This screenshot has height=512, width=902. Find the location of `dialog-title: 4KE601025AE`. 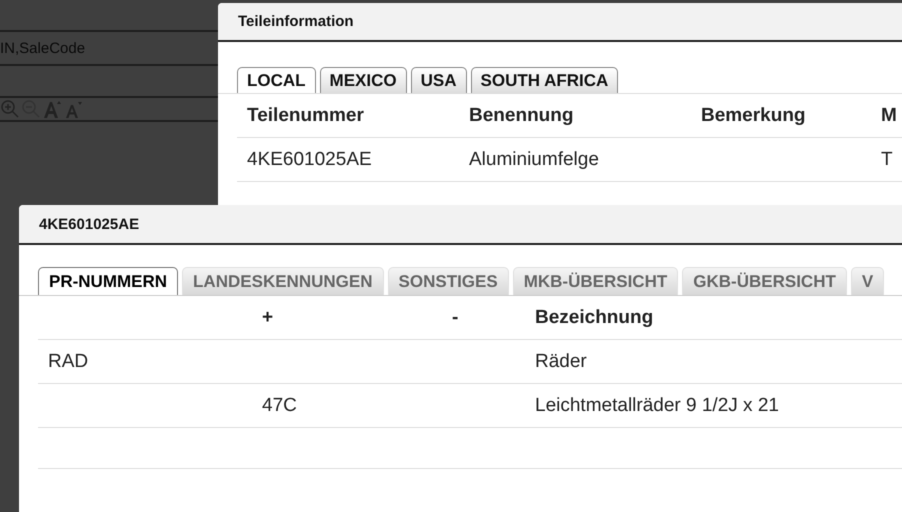

dialog-title: 4KE601025AE is located at coordinates (89, 224).